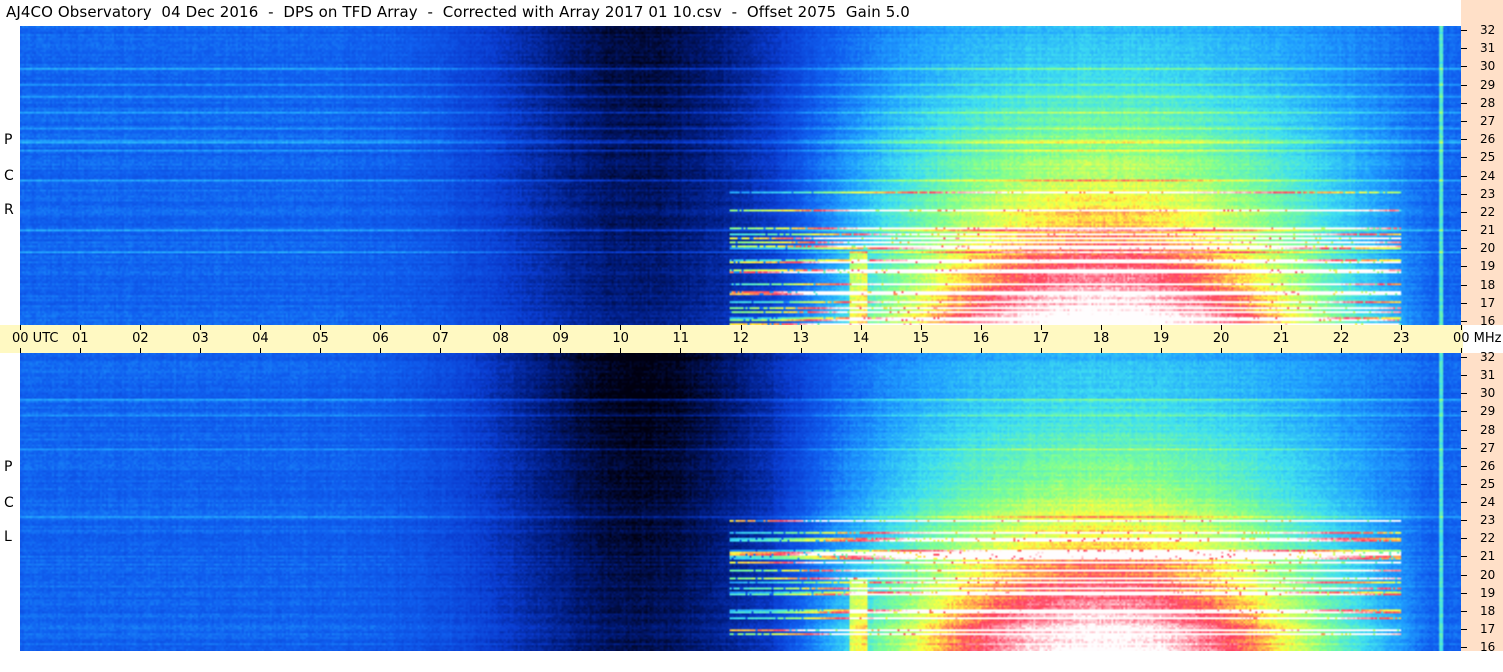 Image resolution: width=1503 pixels, height=672 pixels. I want to click on time-tick-label: 00 UTC, so click(35, 338).